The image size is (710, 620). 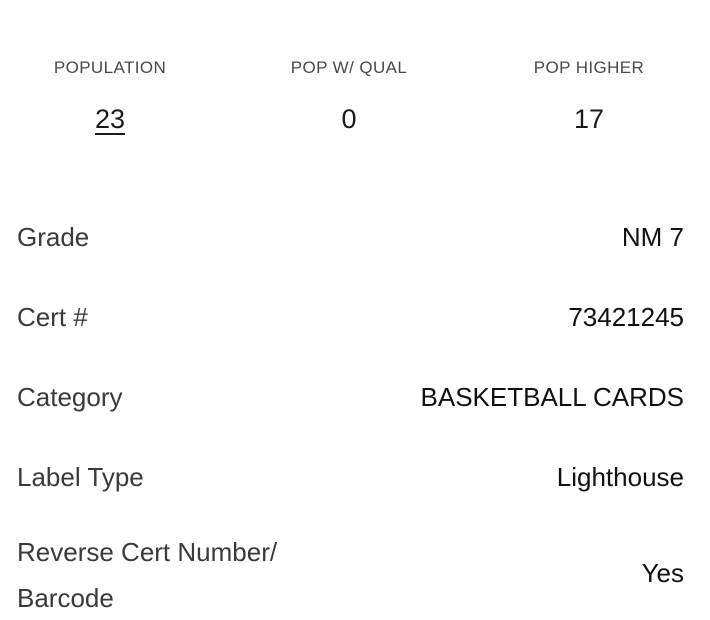 What do you see at coordinates (80, 477) in the screenshot?
I see `label-type-label: Label Type` at bounding box center [80, 477].